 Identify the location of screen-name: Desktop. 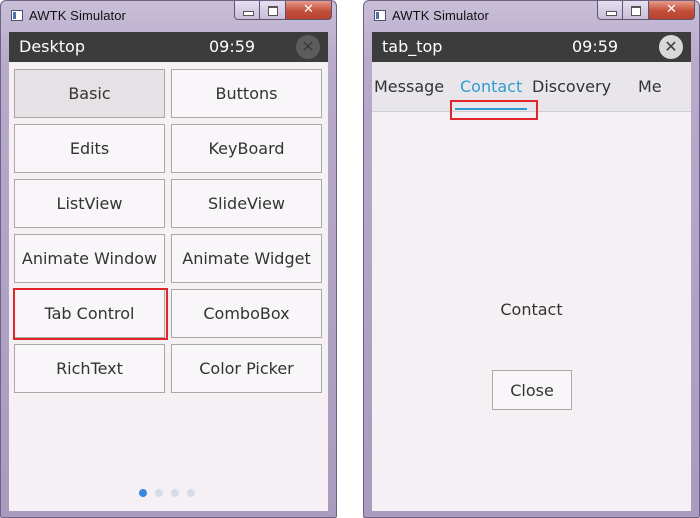
(52, 46).